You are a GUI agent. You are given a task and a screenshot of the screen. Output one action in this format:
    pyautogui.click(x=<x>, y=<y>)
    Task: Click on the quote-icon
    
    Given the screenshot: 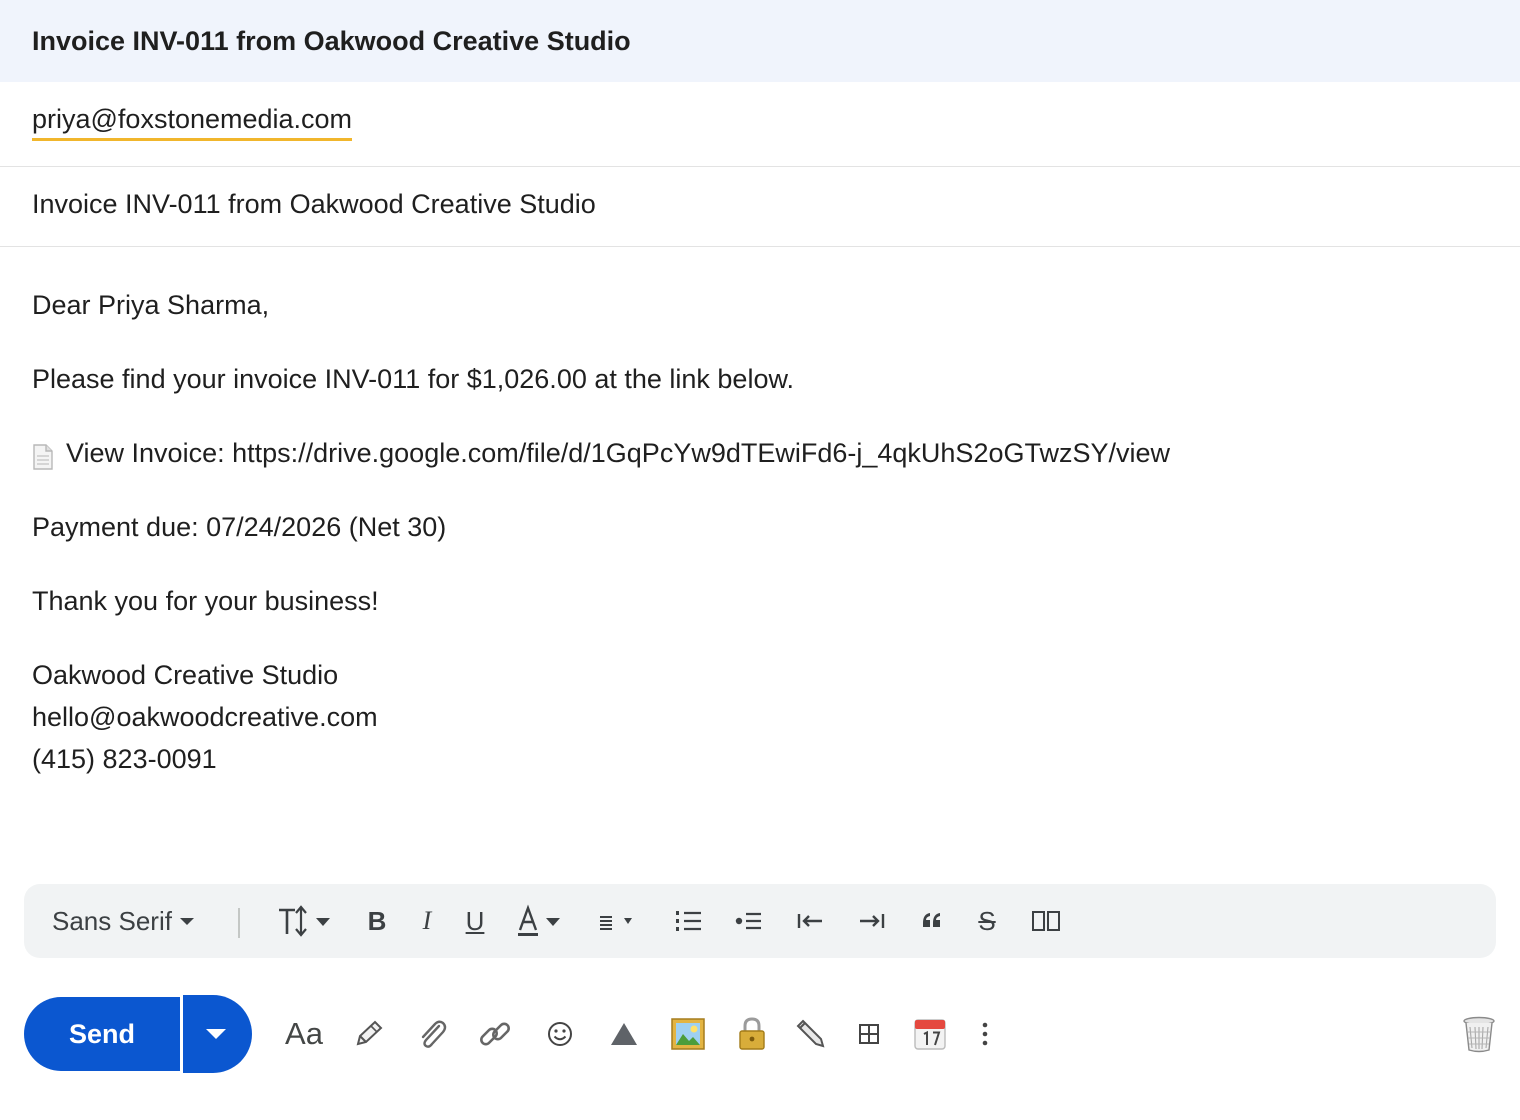 What is the action you would take?
    pyautogui.click(x=931, y=920)
    